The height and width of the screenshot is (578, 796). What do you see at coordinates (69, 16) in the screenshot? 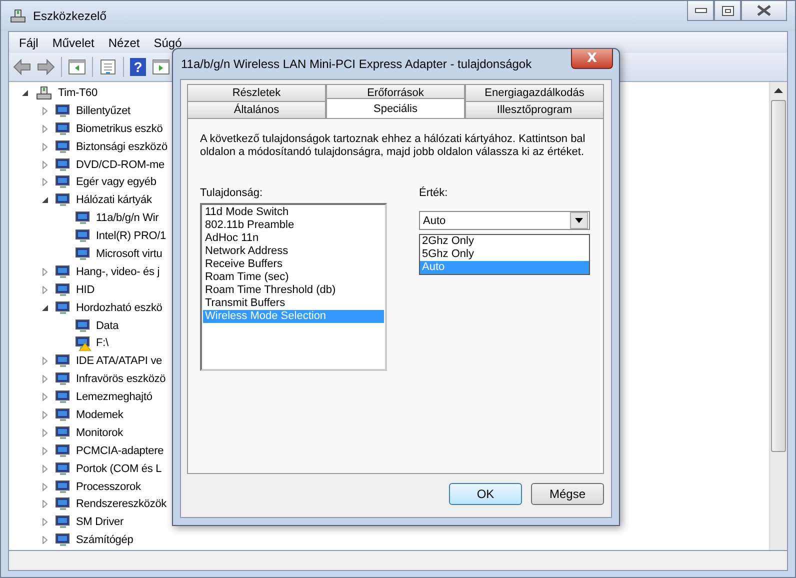
I see `window-title: Eszközkezelő` at bounding box center [69, 16].